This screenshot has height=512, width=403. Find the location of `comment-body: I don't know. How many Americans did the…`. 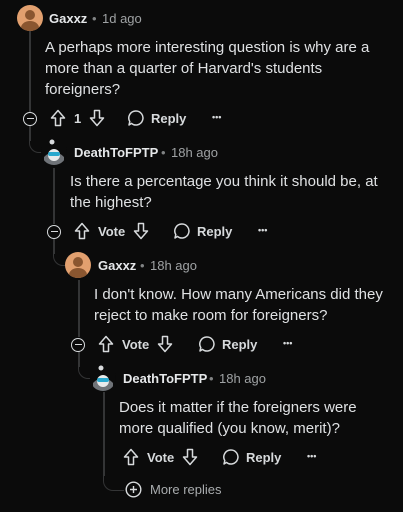

comment-body: I don't know. How many Americans did the… is located at coordinates (238, 305).